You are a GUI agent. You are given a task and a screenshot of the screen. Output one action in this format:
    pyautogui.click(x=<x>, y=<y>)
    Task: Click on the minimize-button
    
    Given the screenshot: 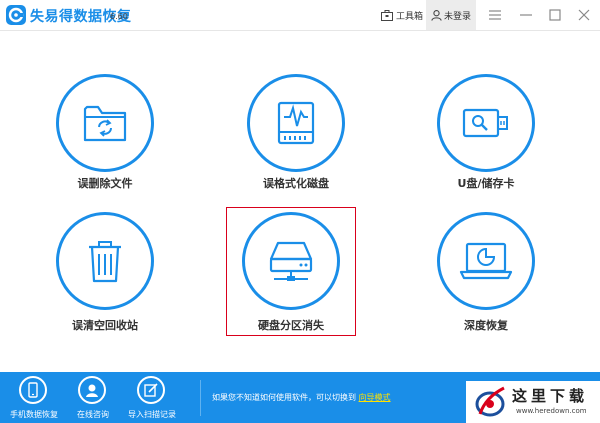 What is the action you would take?
    pyautogui.click(x=526, y=15)
    